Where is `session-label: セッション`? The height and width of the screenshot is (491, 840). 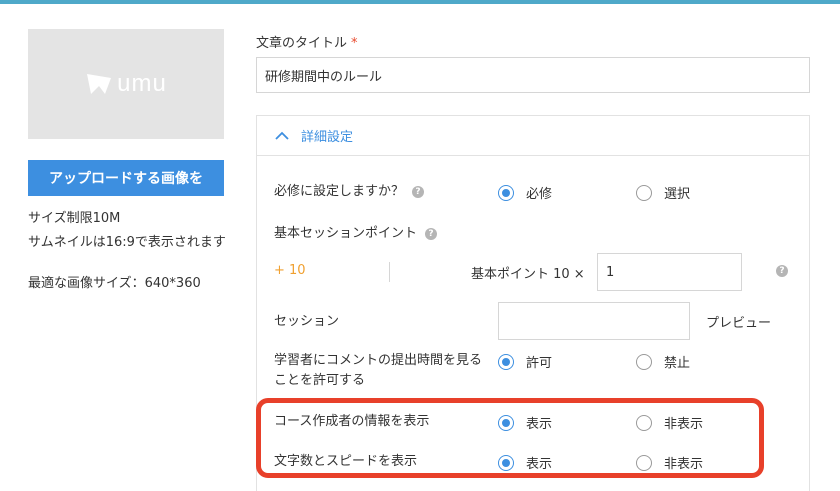
session-label: セッション is located at coordinates (307, 321).